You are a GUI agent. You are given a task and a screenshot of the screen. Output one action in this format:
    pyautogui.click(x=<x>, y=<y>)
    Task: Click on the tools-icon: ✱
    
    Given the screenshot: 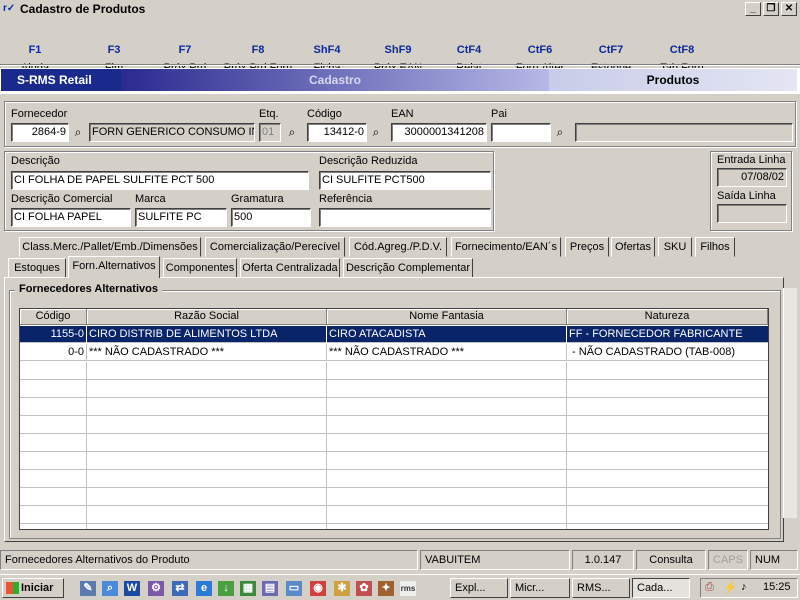 What is the action you would take?
    pyautogui.click(x=342, y=588)
    